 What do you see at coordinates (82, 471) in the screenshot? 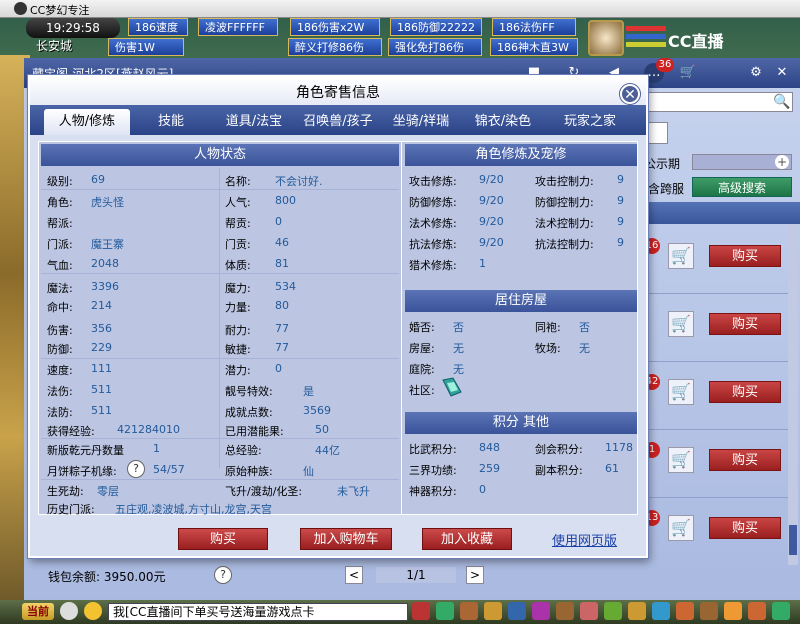
I see `mooncake-label: 月饼粽子机缘:` at bounding box center [82, 471].